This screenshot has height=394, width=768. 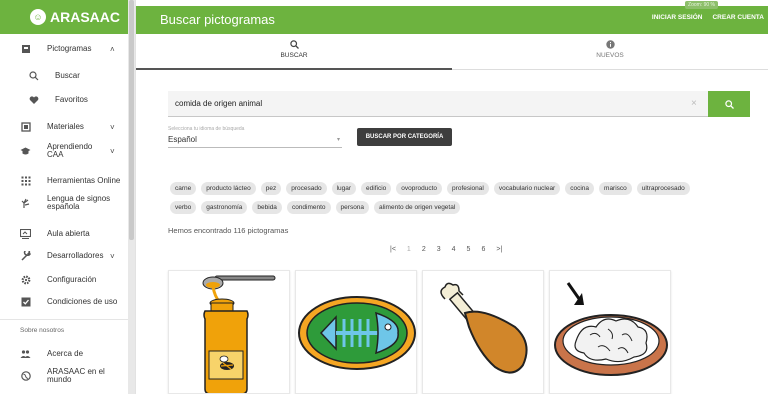 What do you see at coordinates (294, 55) in the screenshot?
I see `tab-label: BUSCAR` at bounding box center [294, 55].